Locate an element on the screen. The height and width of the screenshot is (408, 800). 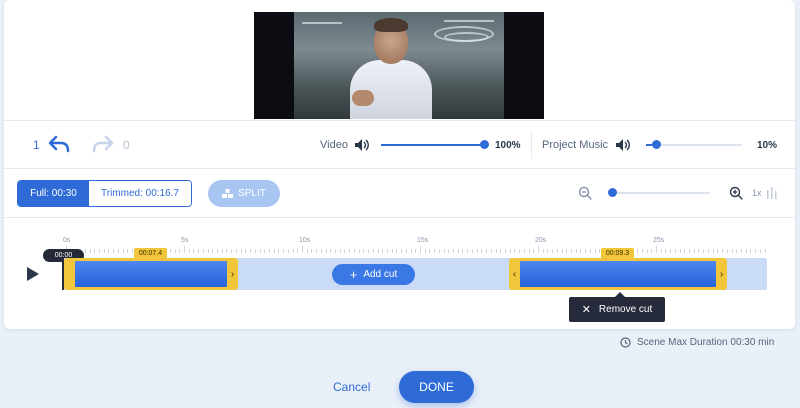
clip-1-duration: 00:07.4 is located at coordinates (150, 253).